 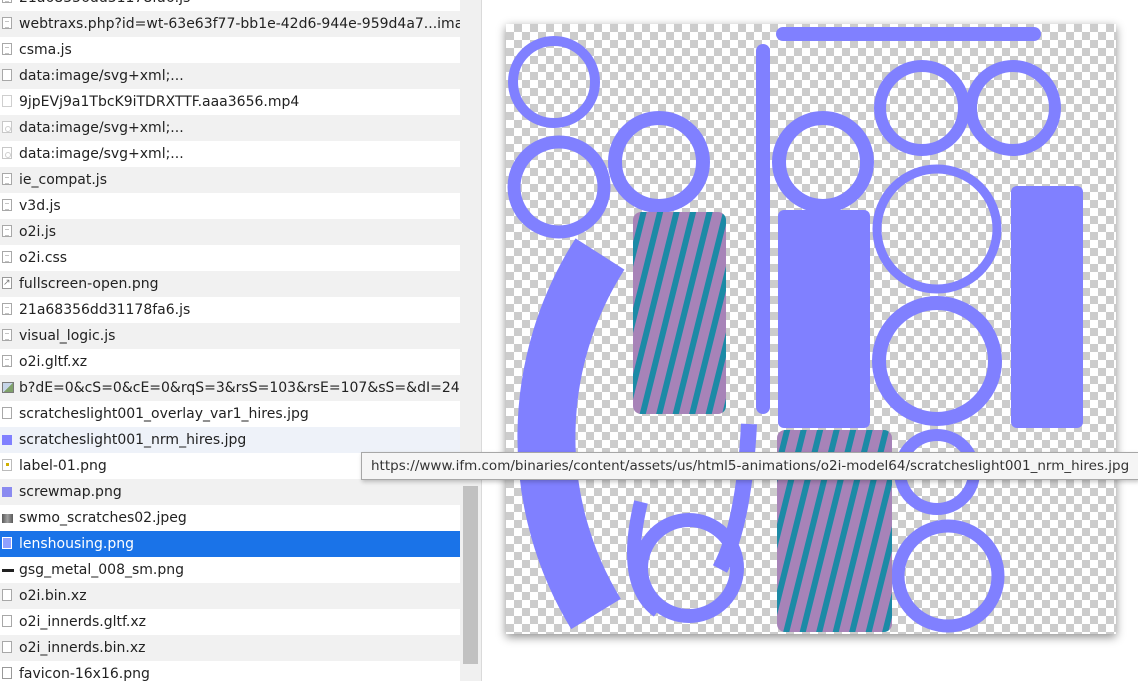 I want to click on resource-row: csma.js, so click(x=230, y=50).